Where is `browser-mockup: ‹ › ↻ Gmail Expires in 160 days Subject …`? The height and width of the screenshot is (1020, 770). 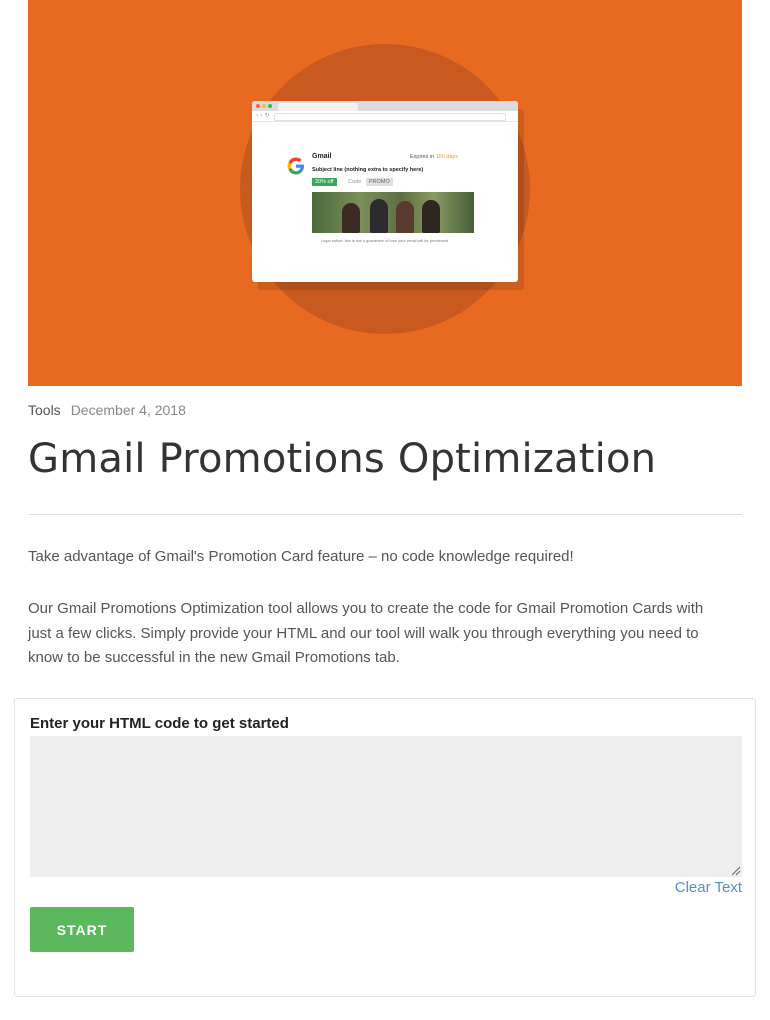
browser-mockup: ‹ › ↻ Gmail Expires in 160 days Subject … is located at coordinates (385, 191).